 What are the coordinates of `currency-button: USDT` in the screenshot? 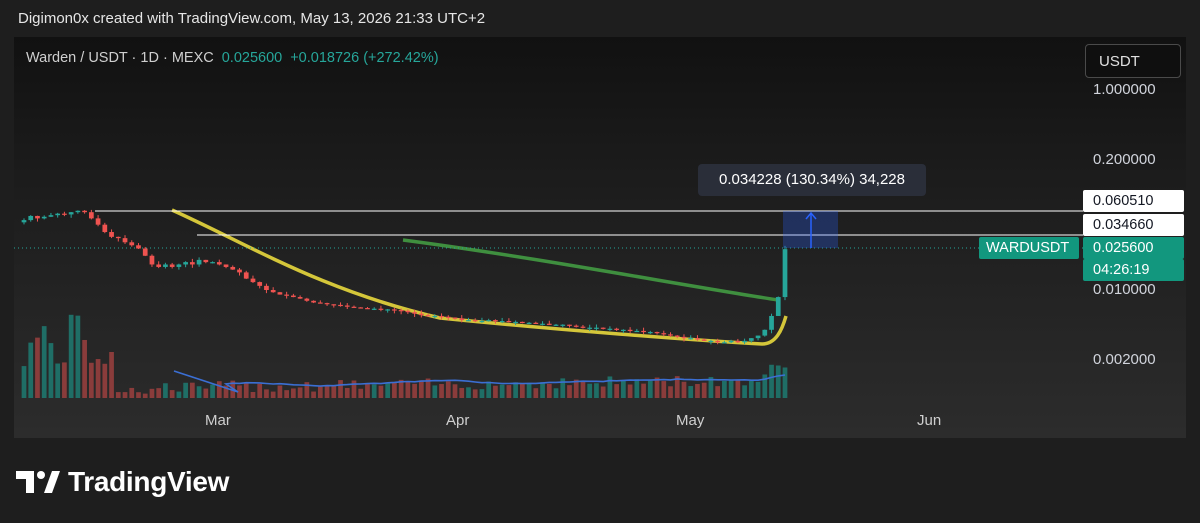 It's located at (1133, 61).